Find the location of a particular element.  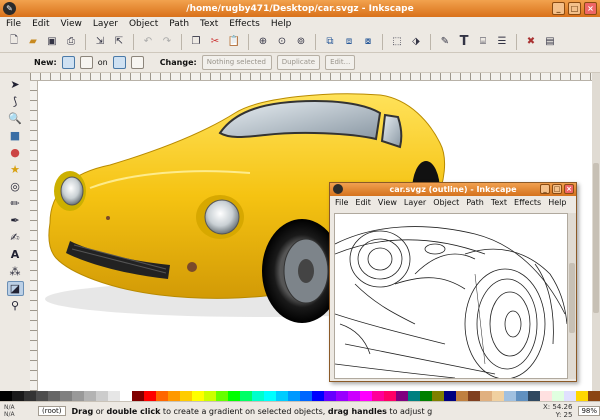

radial-gradient-button is located at coordinates (86, 62).